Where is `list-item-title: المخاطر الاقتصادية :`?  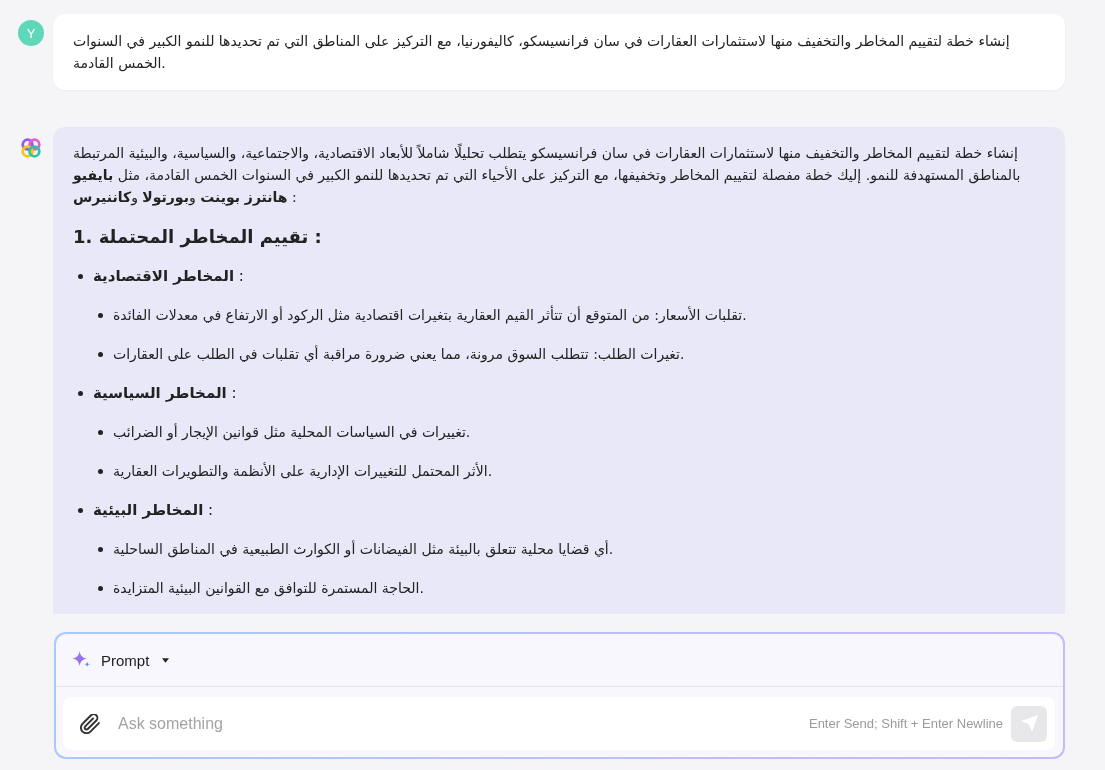
list-item-title: المخاطر الاقتصادية : is located at coordinates (168, 276).